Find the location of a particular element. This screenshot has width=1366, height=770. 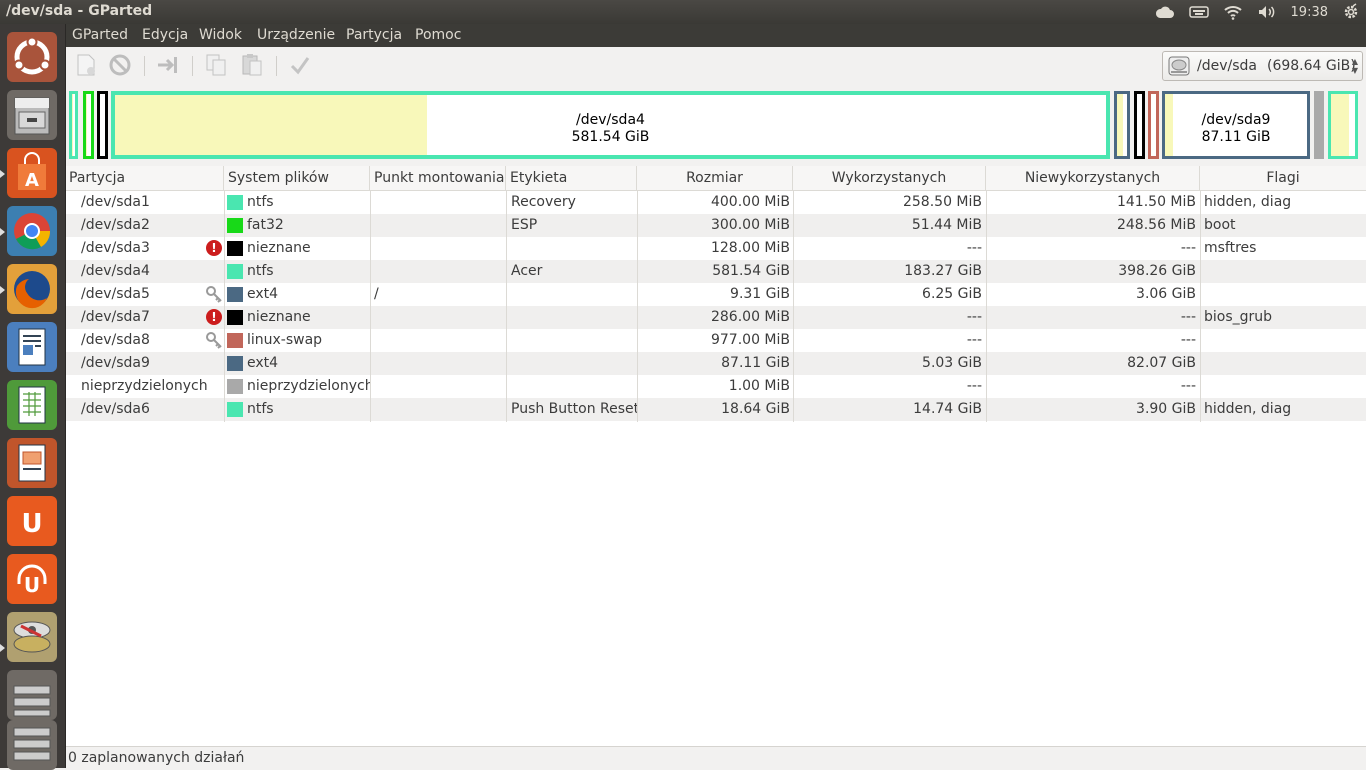

map-partition-sda5 is located at coordinates (1122, 125).